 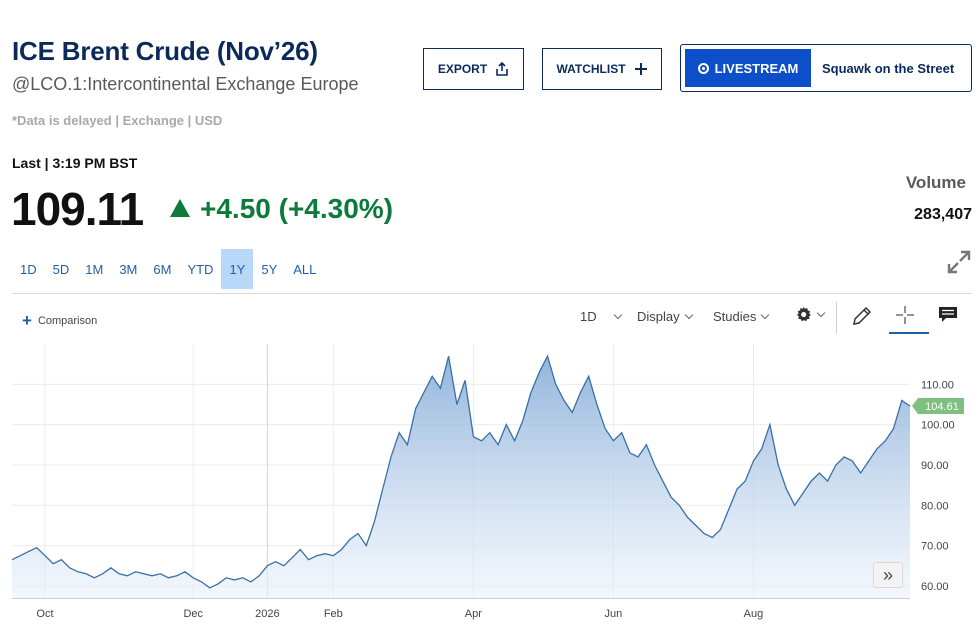 What do you see at coordinates (935, 466) in the screenshot?
I see `y-tick-label: 90.00` at bounding box center [935, 466].